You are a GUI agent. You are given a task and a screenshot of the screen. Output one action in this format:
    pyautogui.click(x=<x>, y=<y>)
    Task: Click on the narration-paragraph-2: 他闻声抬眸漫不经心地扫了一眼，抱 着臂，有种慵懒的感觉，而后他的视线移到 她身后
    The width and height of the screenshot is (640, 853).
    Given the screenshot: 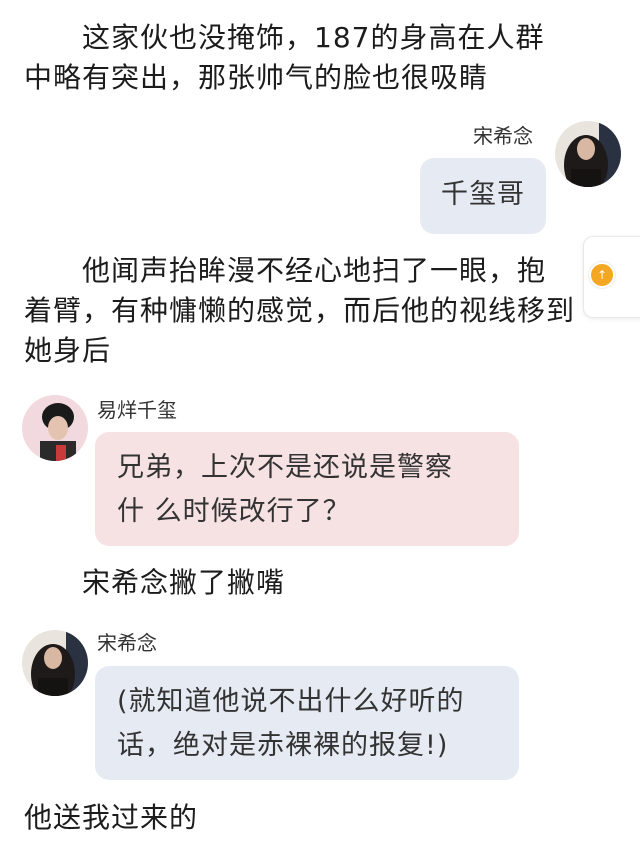 What is the action you would take?
    pyautogui.click(x=314, y=311)
    